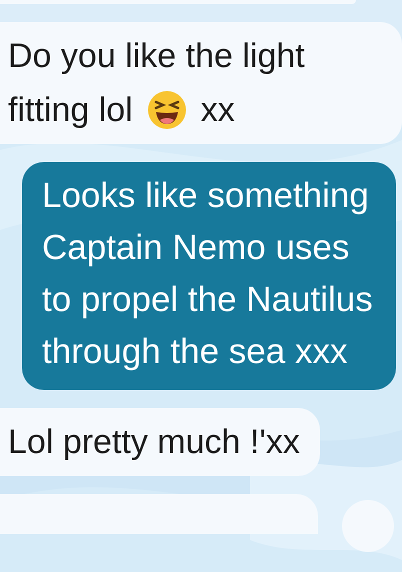  What do you see at coordinates (157, 56) in the screenshot?
I see `message-text: Do you like the light` at bounding box center [157, 56].